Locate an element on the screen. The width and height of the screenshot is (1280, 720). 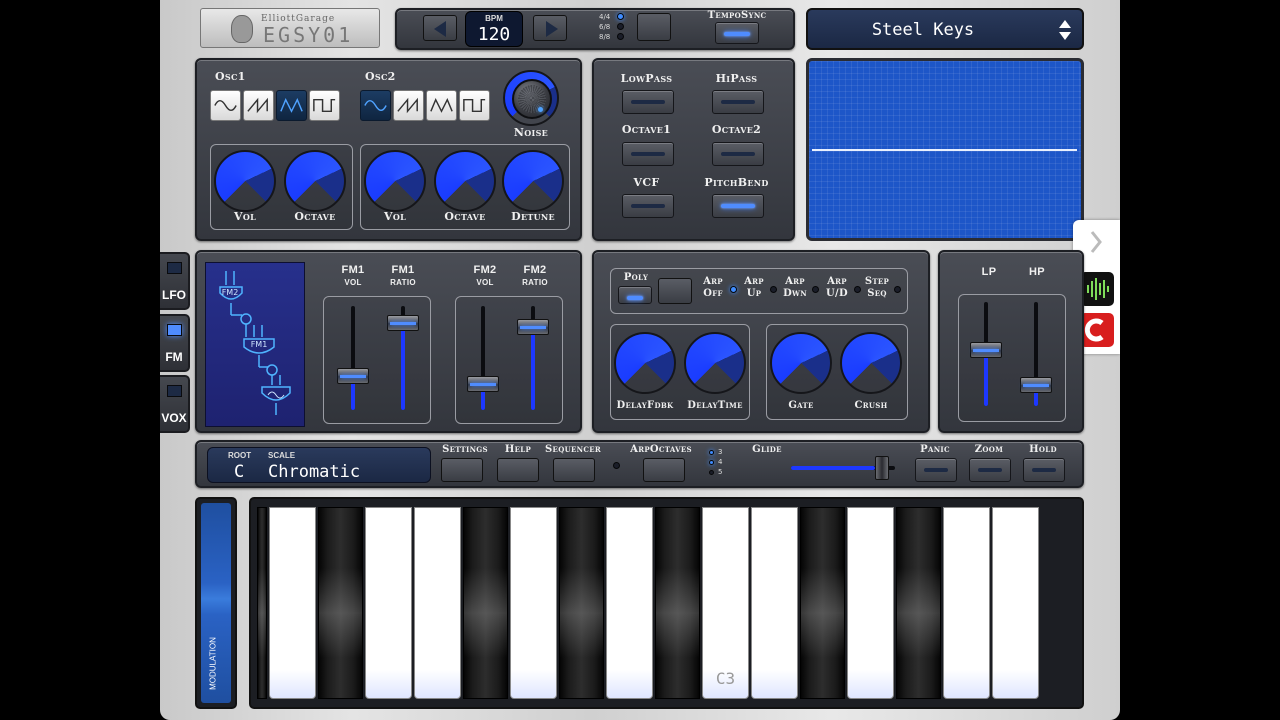
fm-led is located at coordinates (174, 330).